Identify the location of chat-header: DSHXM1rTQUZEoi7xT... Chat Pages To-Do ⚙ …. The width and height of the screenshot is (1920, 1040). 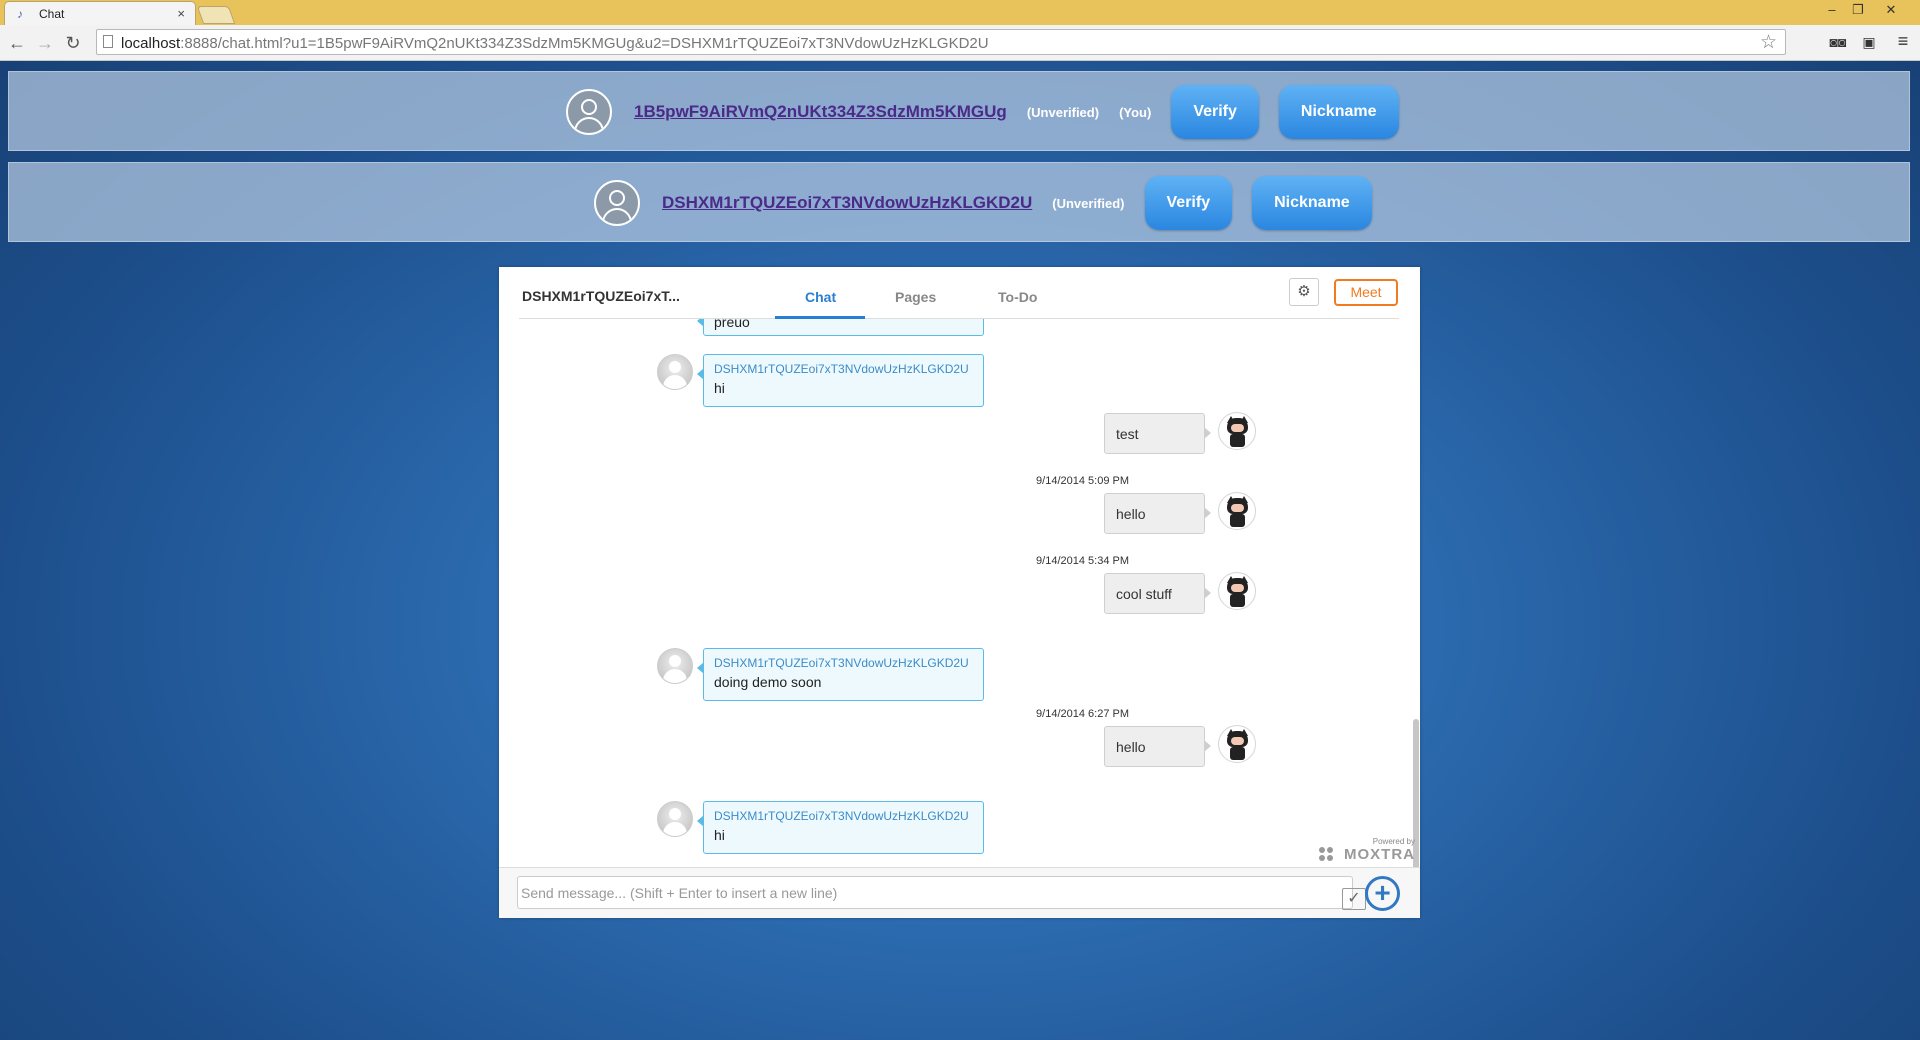
(959, 293).